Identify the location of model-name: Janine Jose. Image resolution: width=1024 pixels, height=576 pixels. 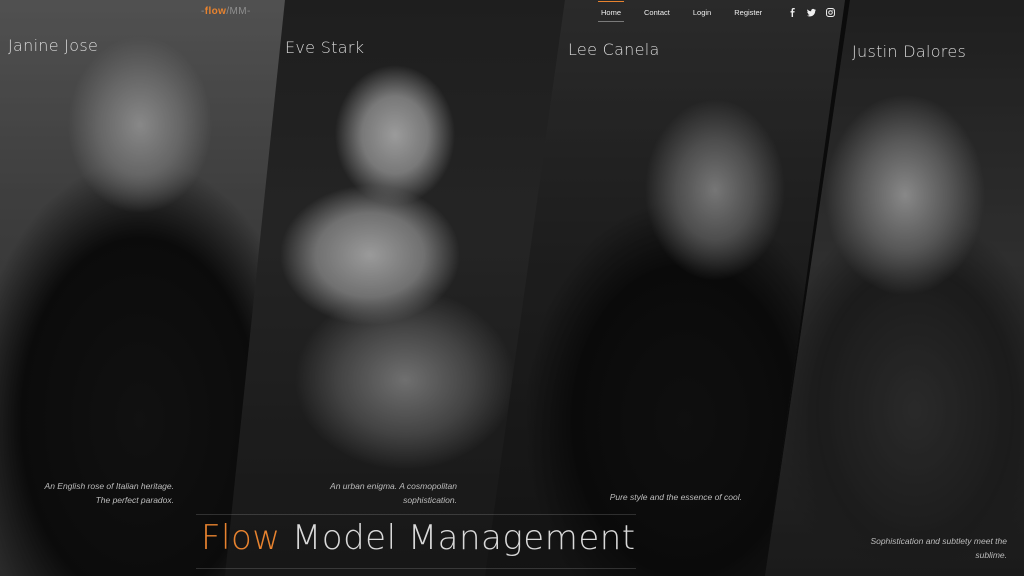
(53, 45).